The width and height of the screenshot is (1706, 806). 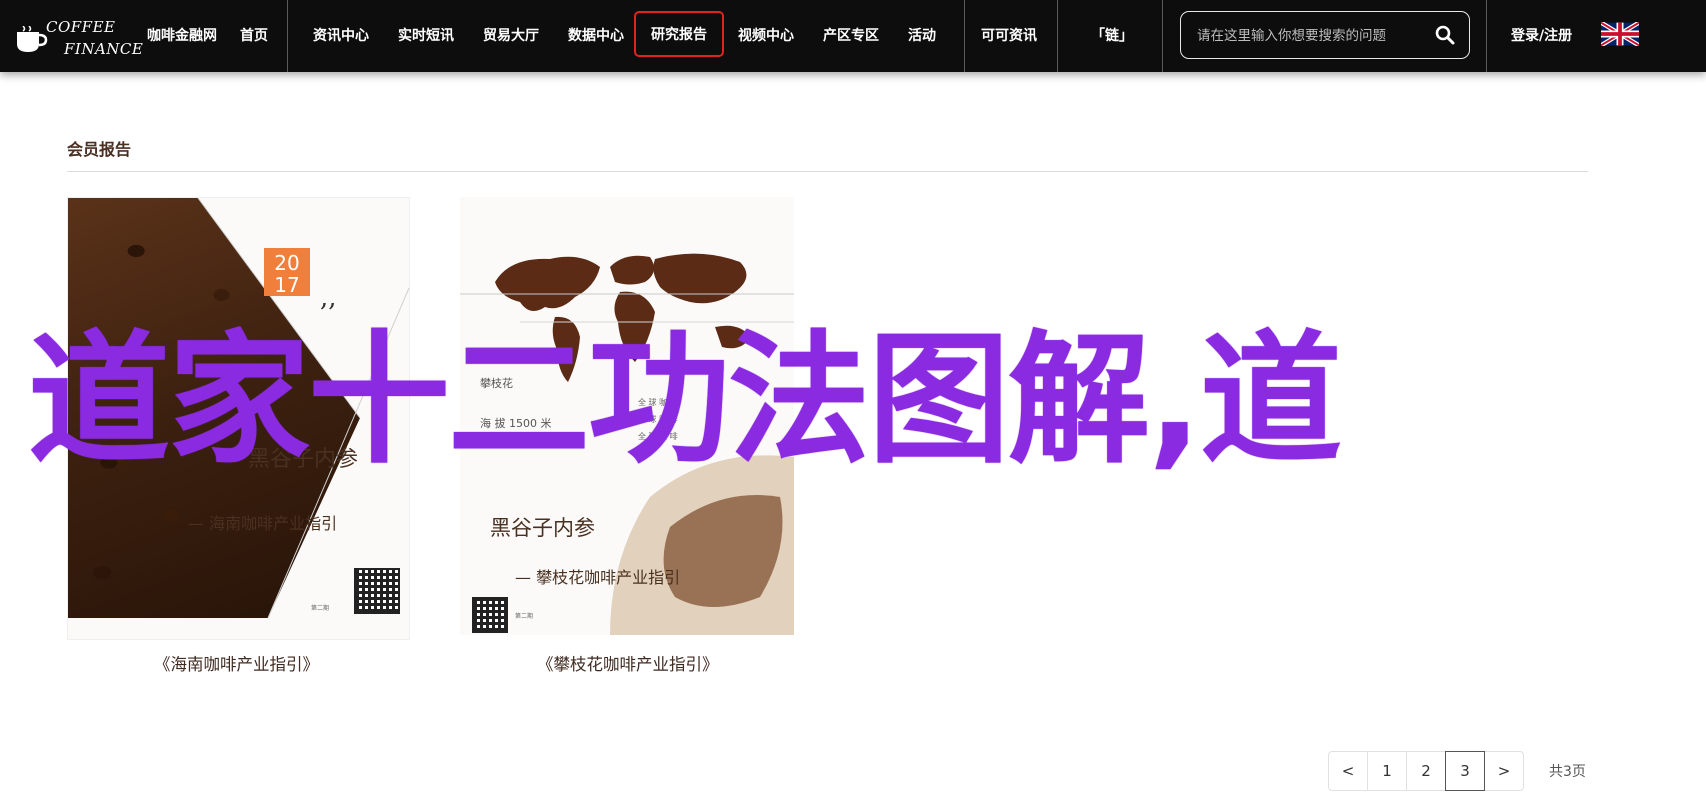 What do you see at coordinates (99, 149) in the screenshot?
I see `section-title: 会员报告` at bounding box center [99, 149].